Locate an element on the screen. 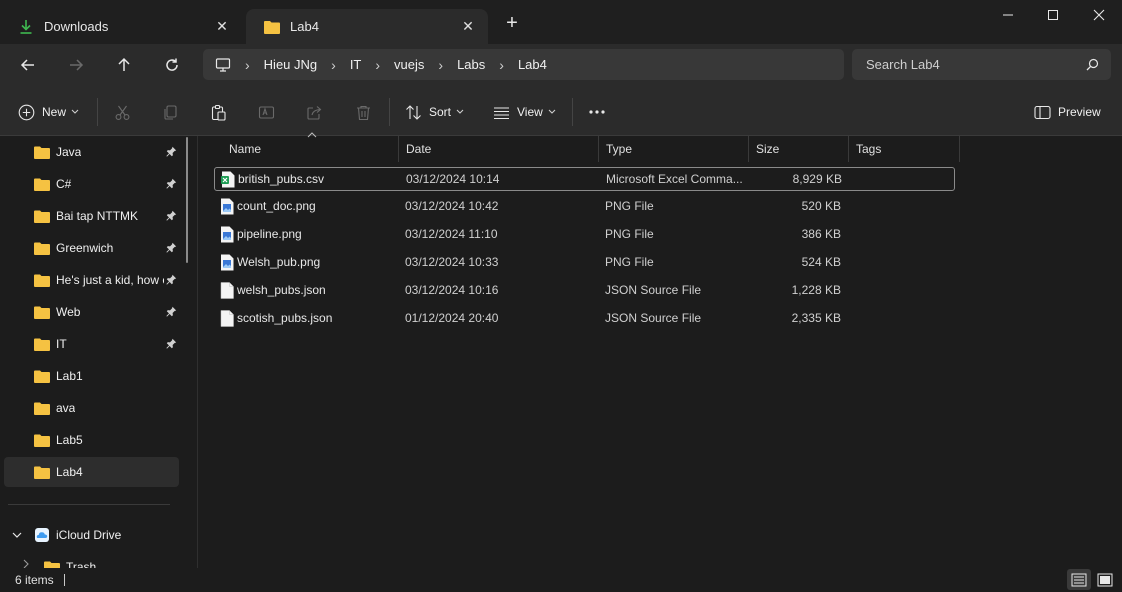 This screenshot has height=592, width=1122. item-count: 6 items is located at coordinates (34, 580).